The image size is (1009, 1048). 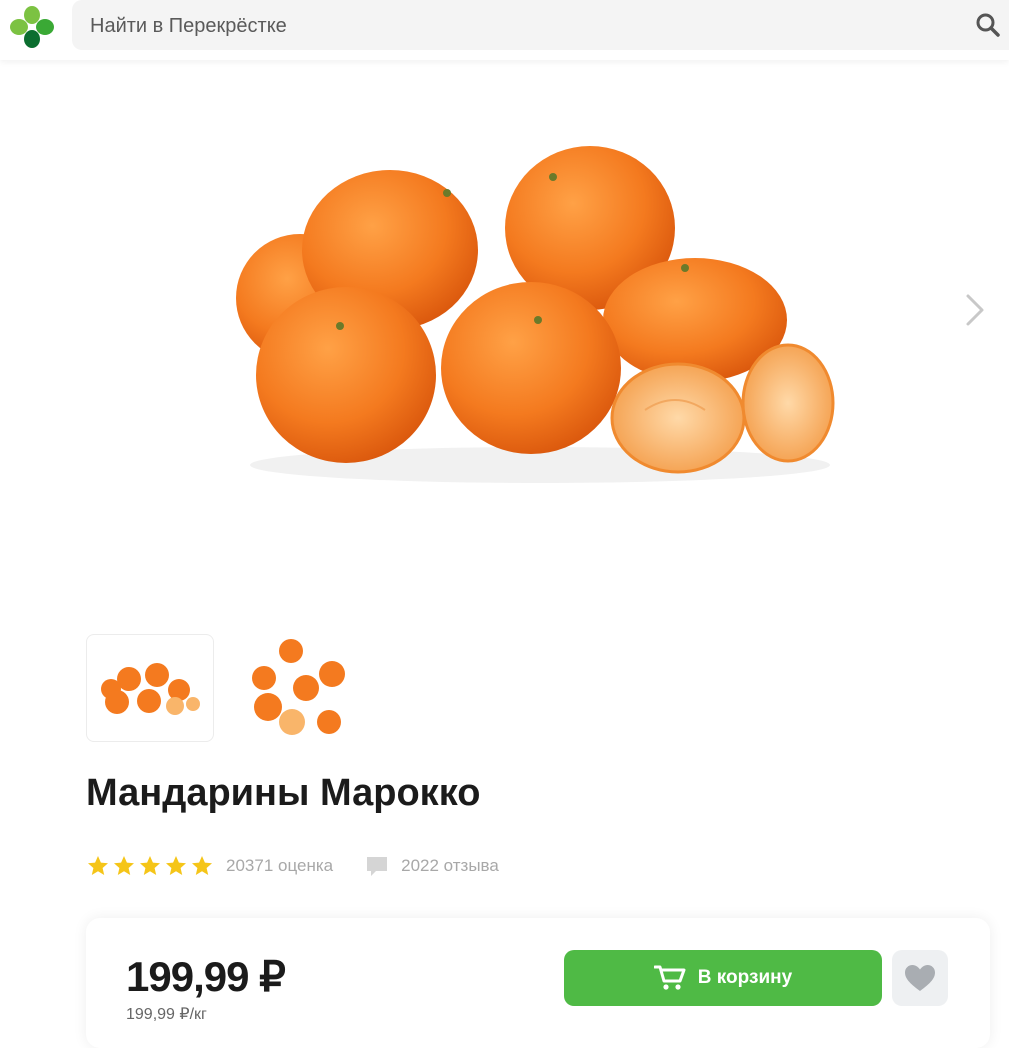 What do you see at coordinates (745, 977) in the screenshot?
I see `cart-button-label: В корзину` at bounding box center [745, 977].